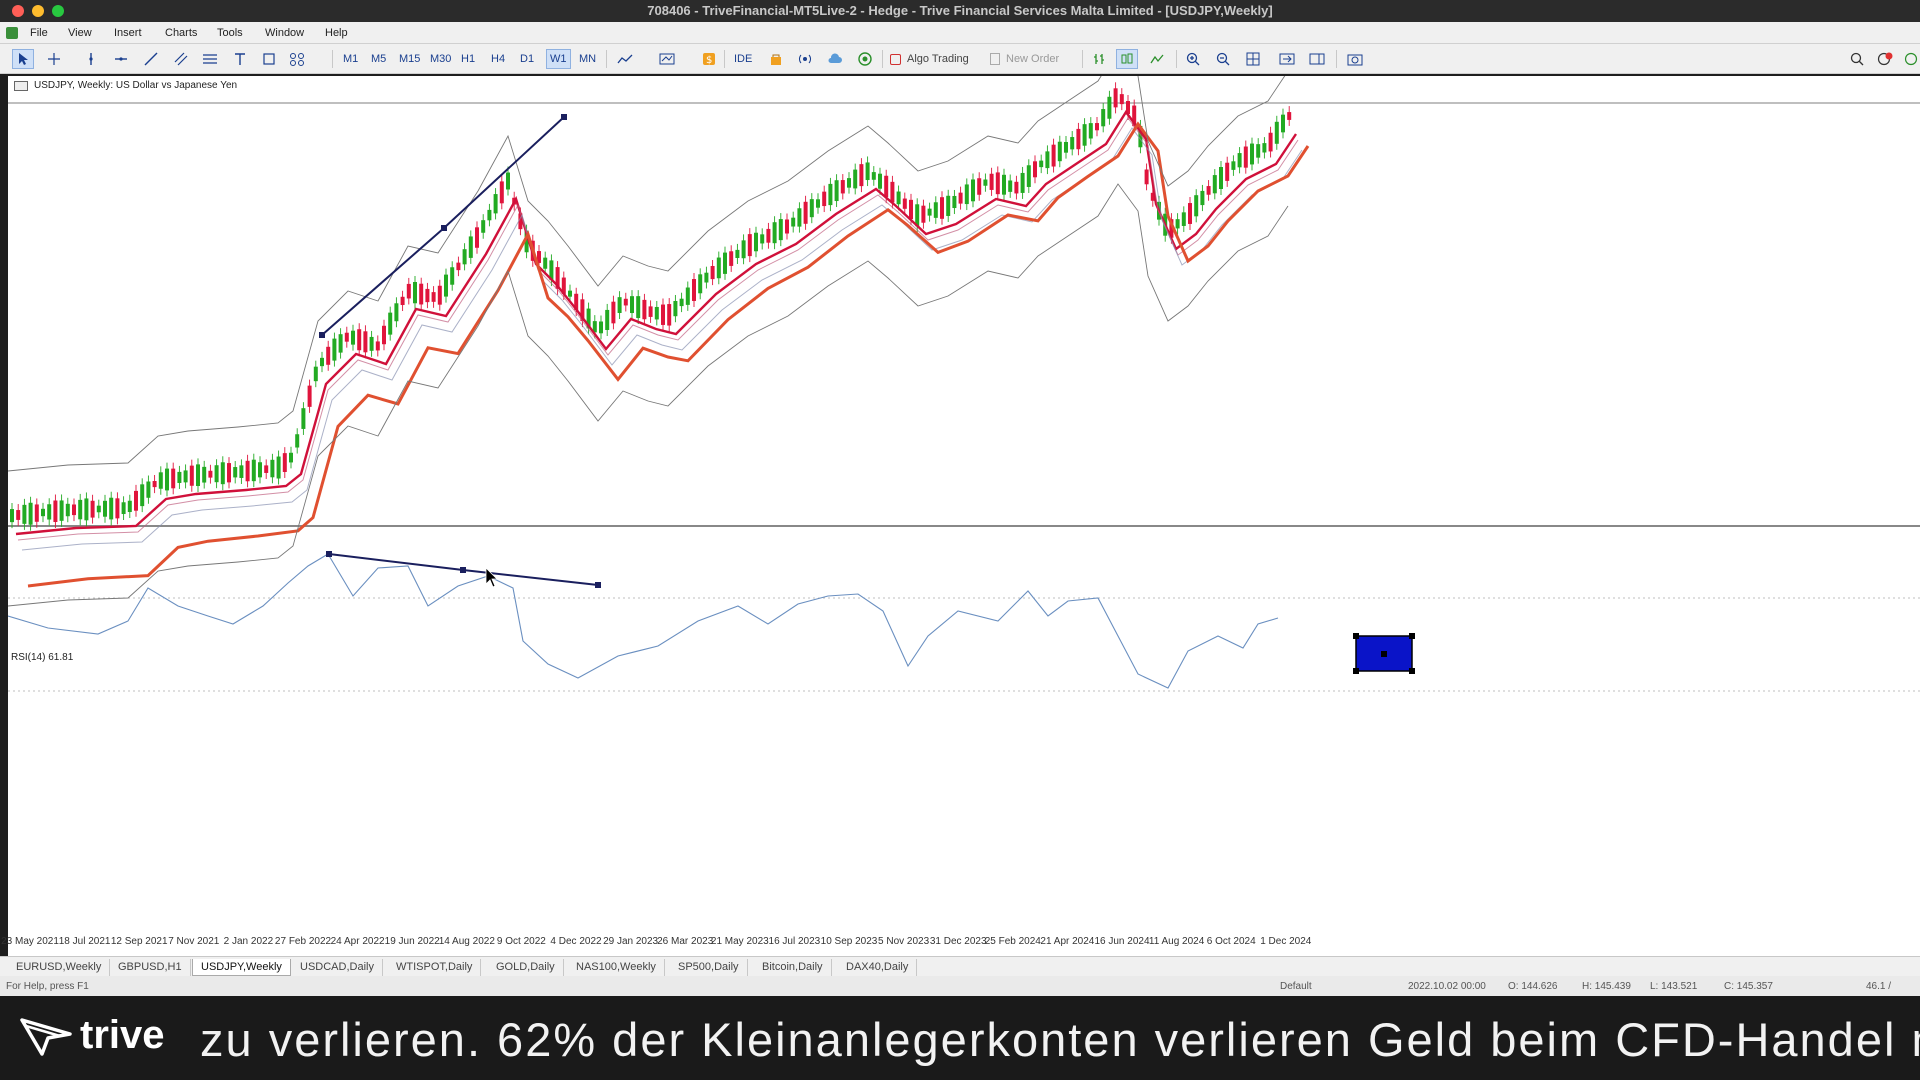  I want to click on symbol-tab: Bitcoin,Daily, so click(793, 967).